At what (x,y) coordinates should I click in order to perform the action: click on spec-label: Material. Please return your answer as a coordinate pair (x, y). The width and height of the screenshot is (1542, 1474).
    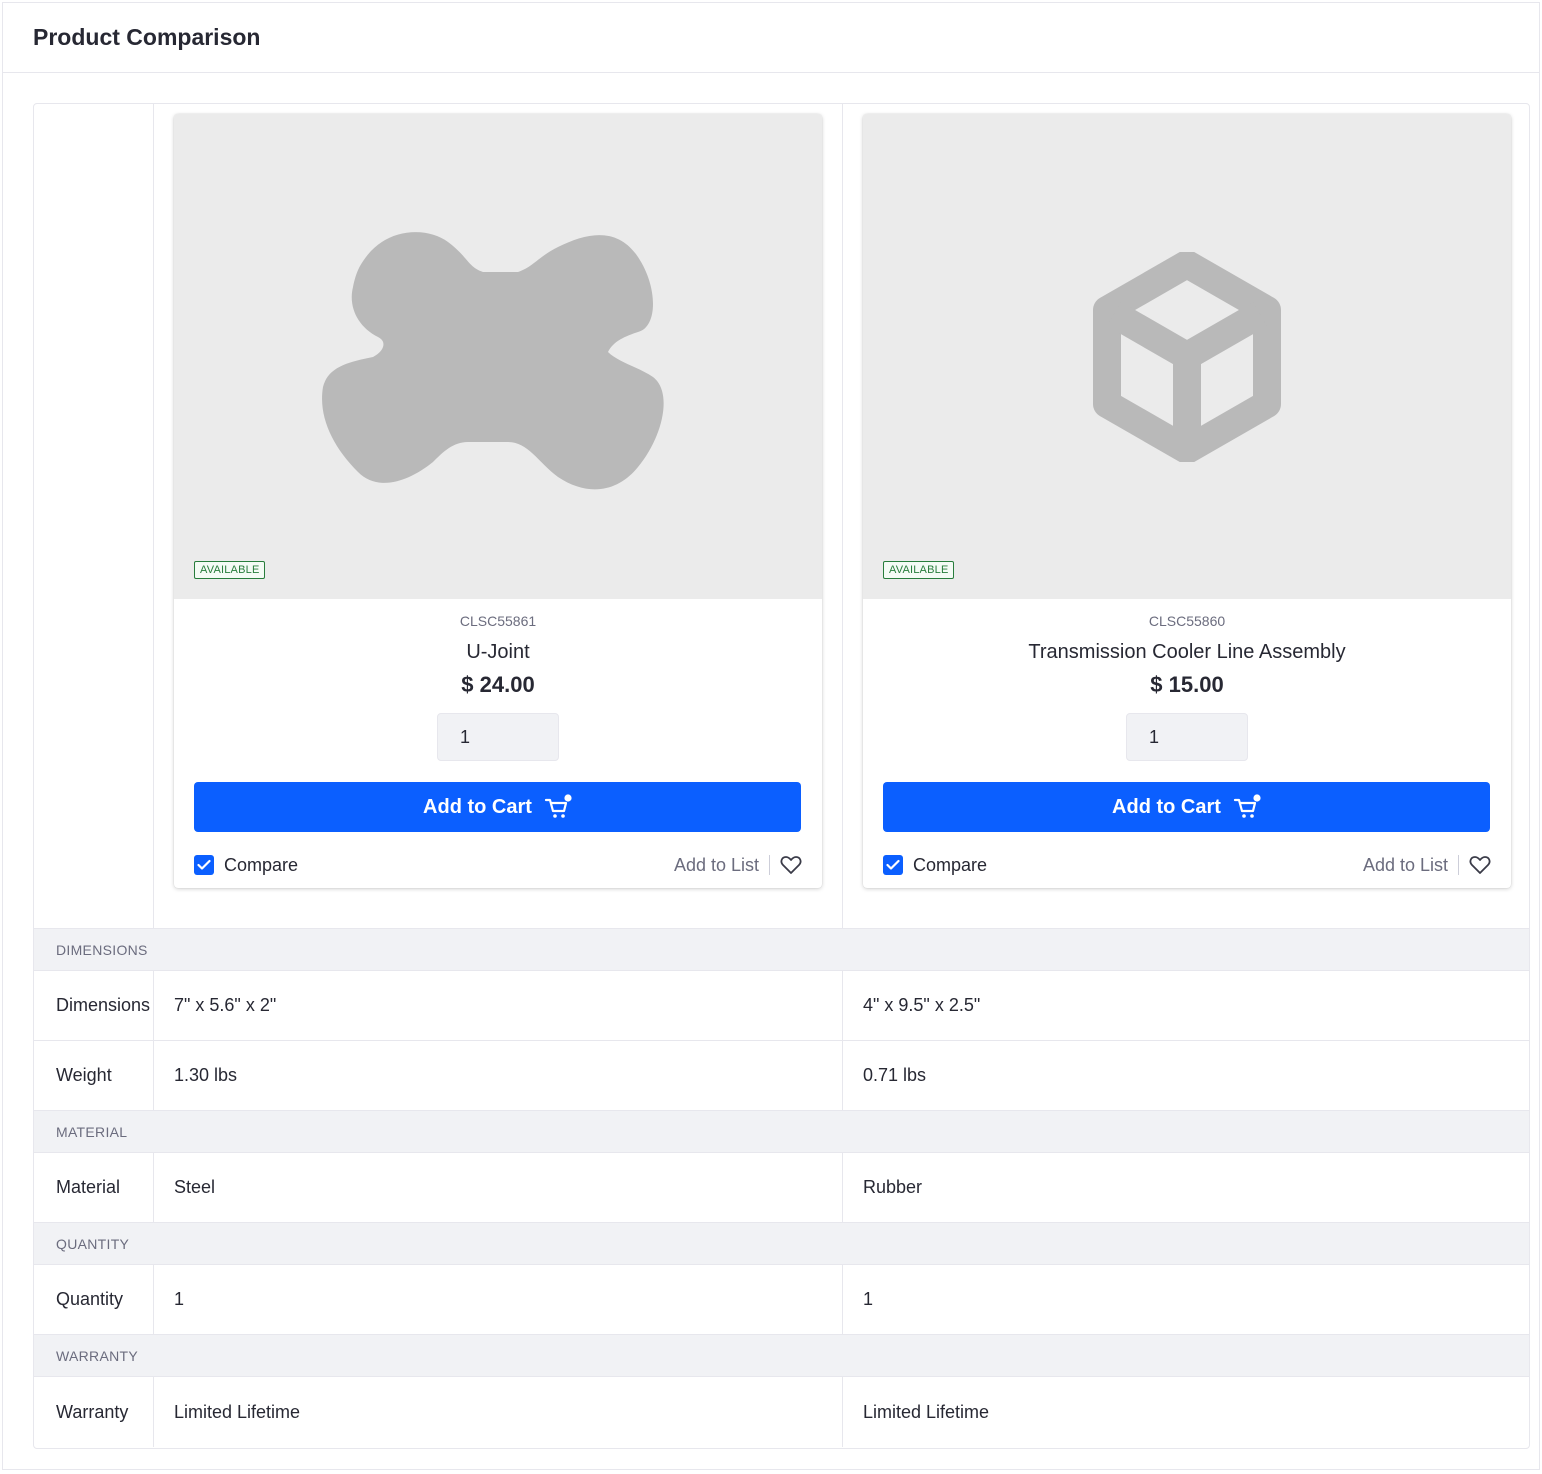
    Looking at the image, I should click on (94, 1187).